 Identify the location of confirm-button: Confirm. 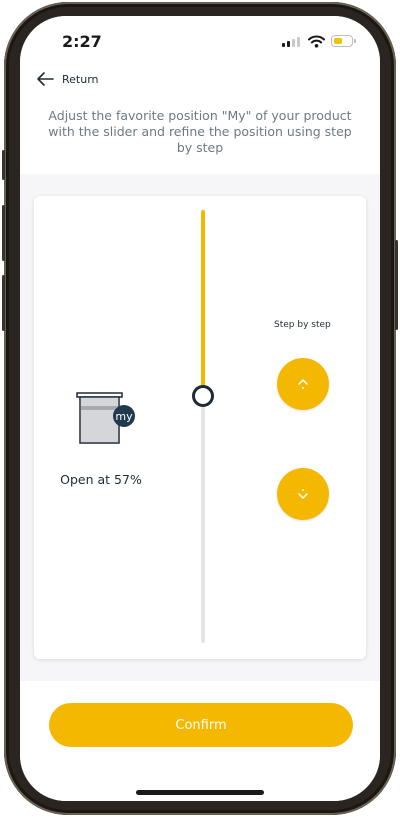
(201, 725).